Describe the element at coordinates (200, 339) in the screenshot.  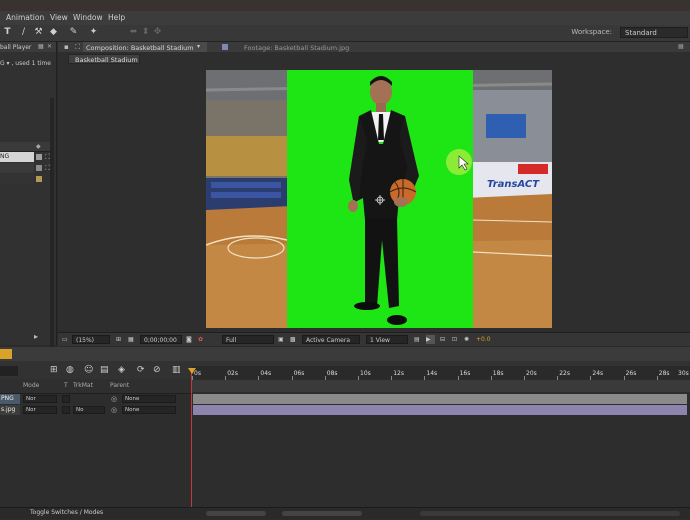
I see `show-channel-icon: ✿` at that location.